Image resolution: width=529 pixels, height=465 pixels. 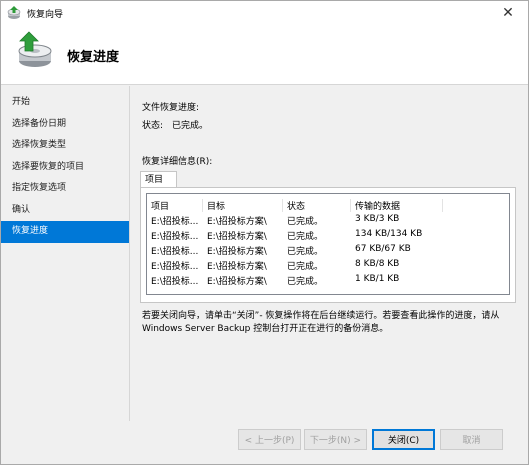 What do you see at coordinates (65, 211) in the screenshot?
I see `sidebar-item-confirm: 确认` at bounding box center [65, 211].